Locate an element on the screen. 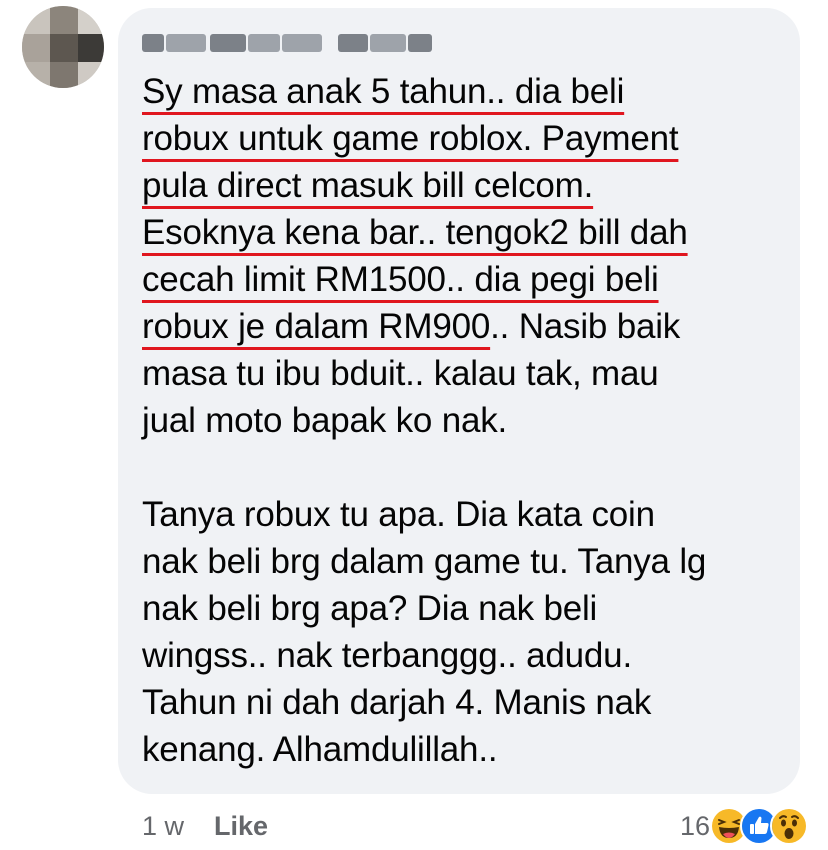  comment-line-text: .. Nasib baik is located at coordinates (585, 326).